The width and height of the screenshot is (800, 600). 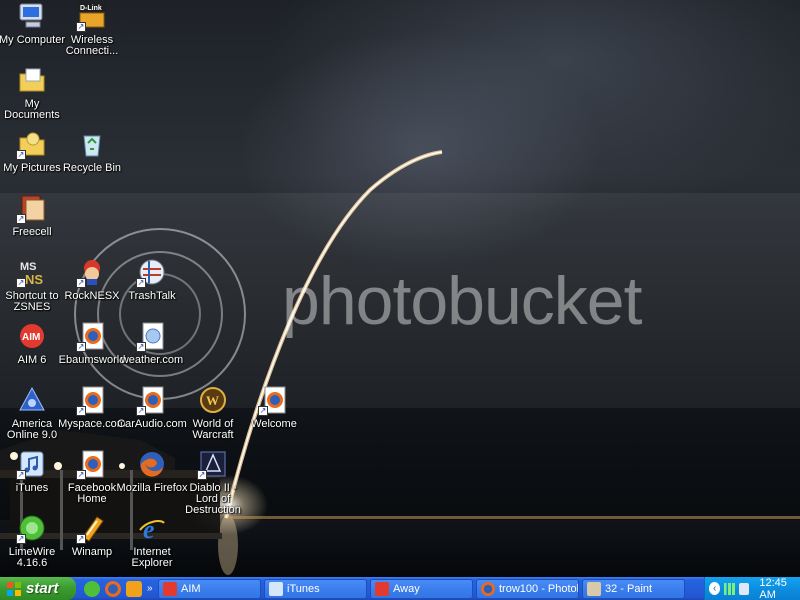 I want to click on internet-explorer-icon: e, so click(x=152, y=528).